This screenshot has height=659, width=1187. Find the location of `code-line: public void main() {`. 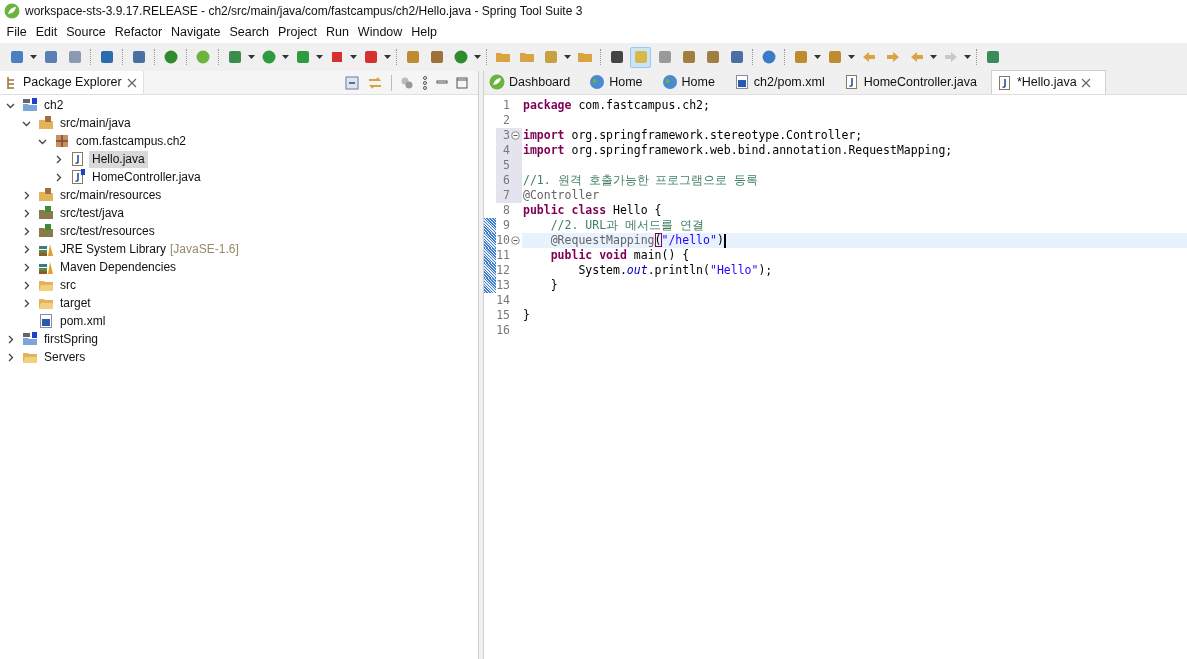

code-line: public void main() { is located at coordinates (619, 255).